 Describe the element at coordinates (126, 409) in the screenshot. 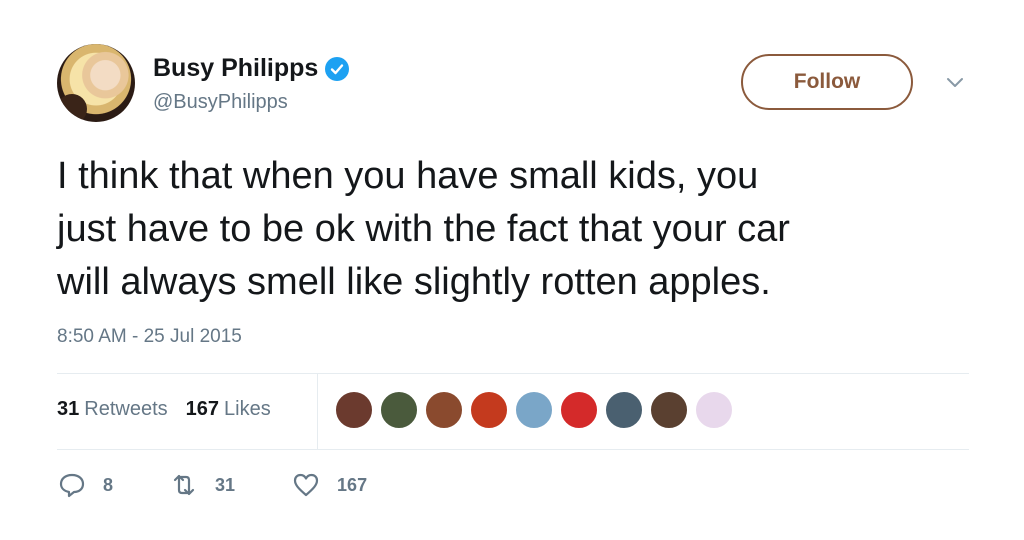

I see `retweets-label: Retweets` at that location.